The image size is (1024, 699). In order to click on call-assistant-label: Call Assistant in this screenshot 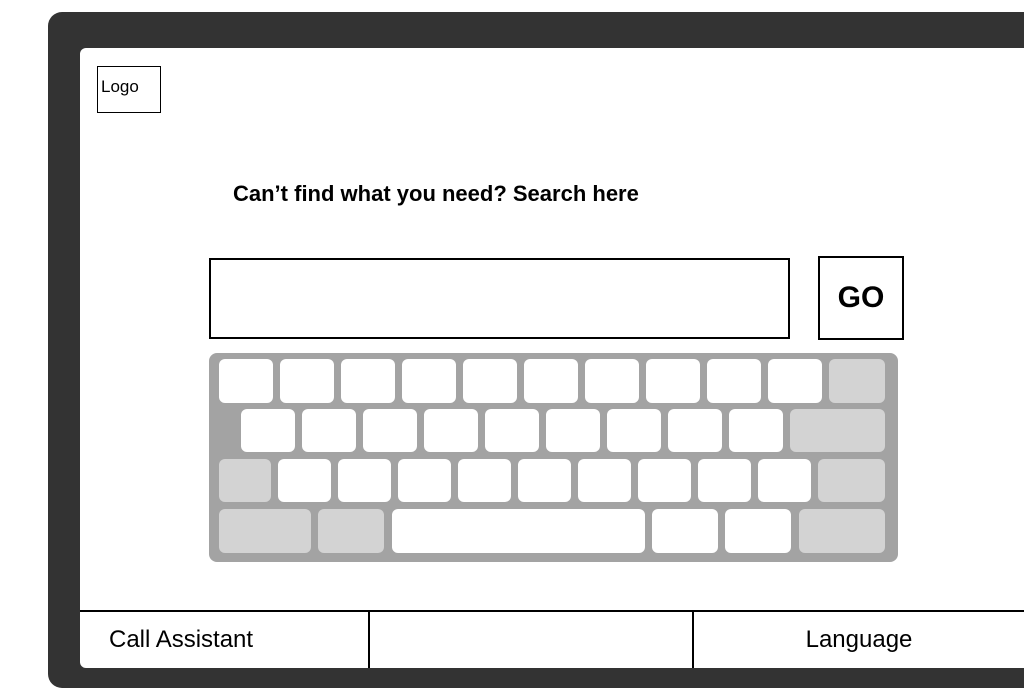, I will do `click(181, 639)`.